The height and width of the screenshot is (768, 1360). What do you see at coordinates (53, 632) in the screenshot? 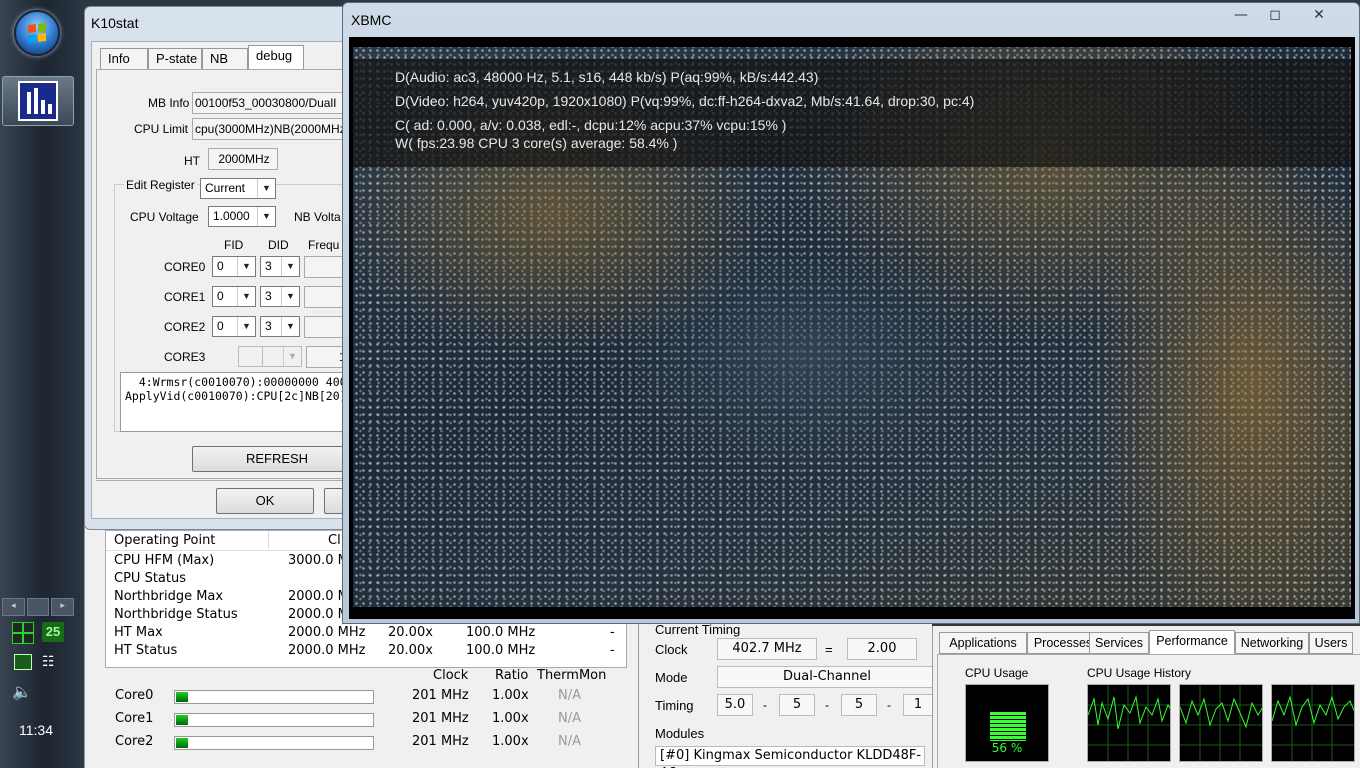
I see `temperature-badge: 25` at bounding box center [53, 632].